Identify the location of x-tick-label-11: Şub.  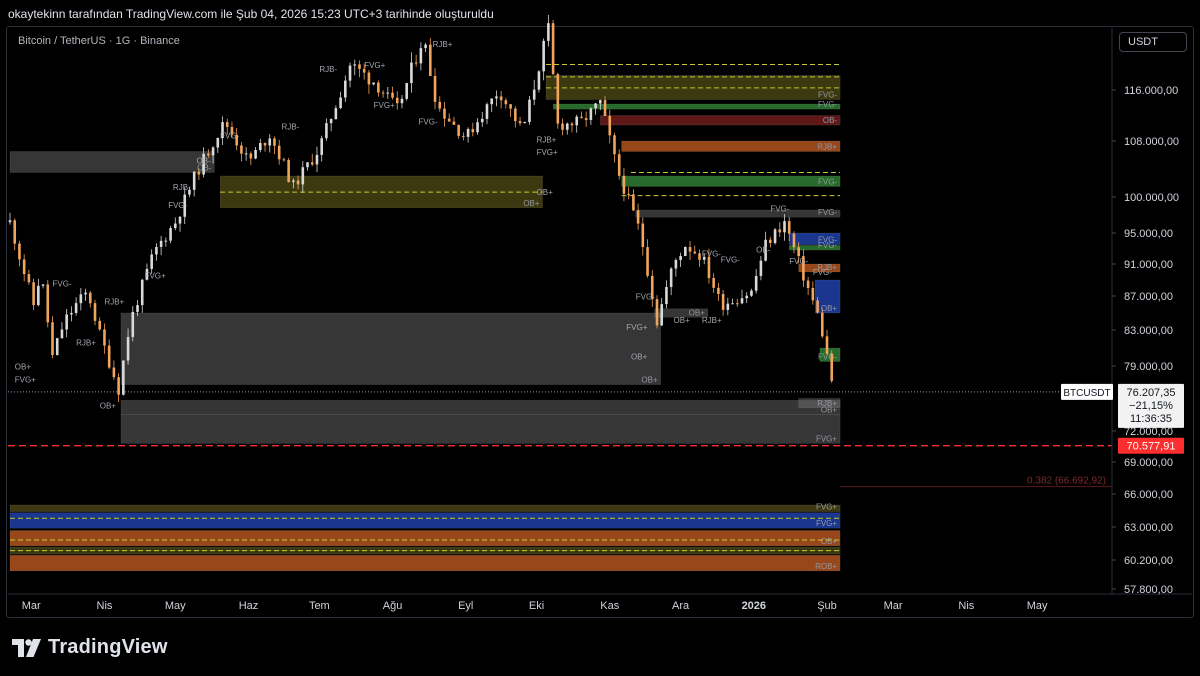
(827, 606).